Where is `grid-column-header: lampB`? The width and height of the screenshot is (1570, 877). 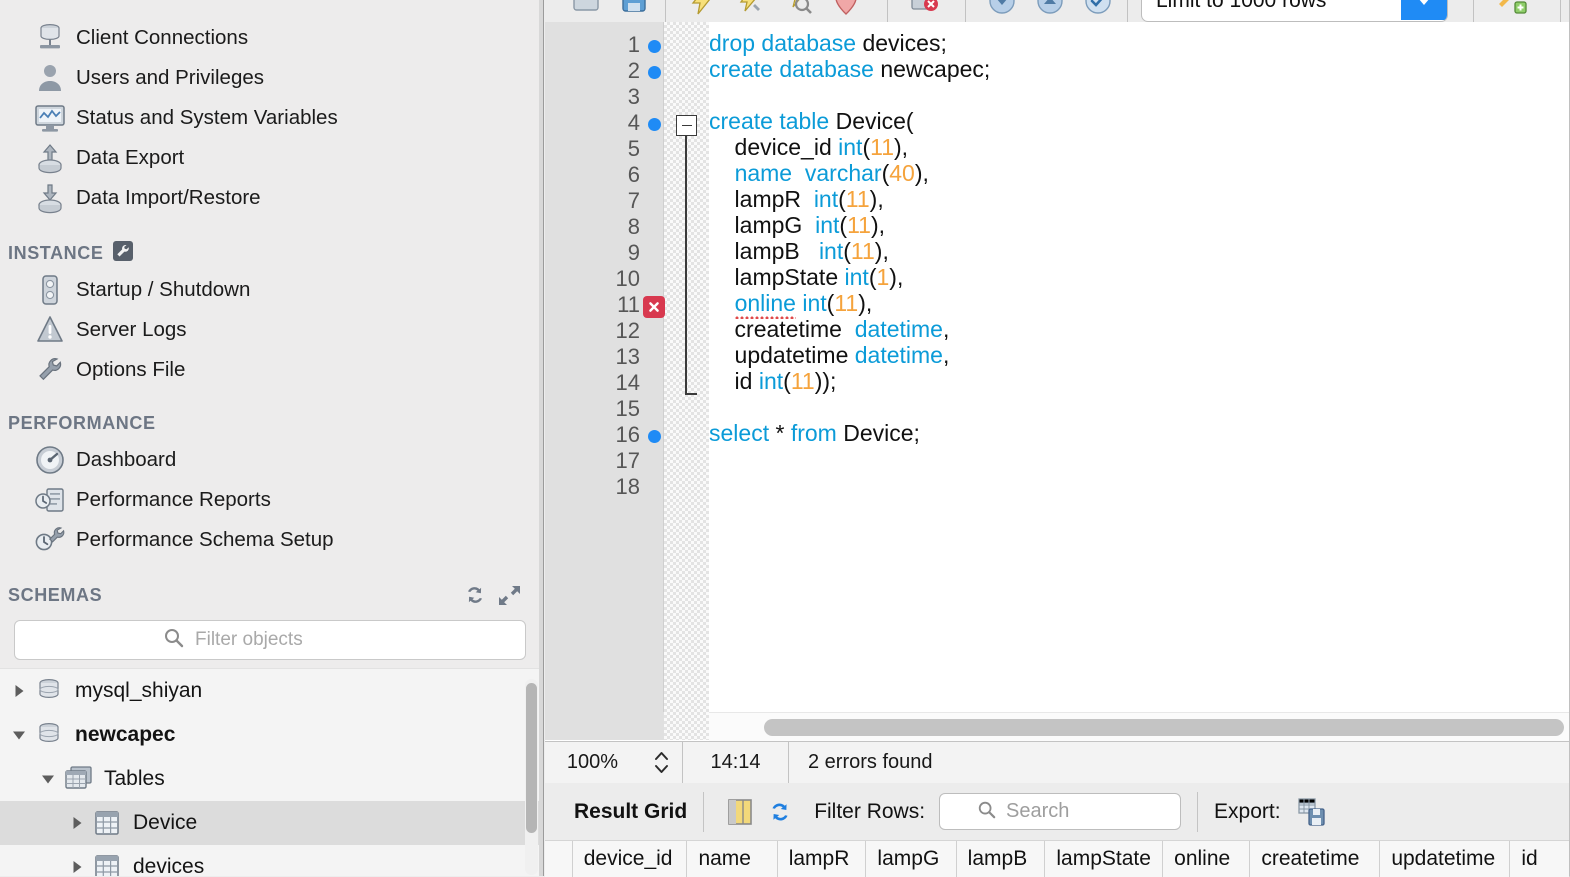 grid-column-header: lampB is located at coordinates (1001, 859).